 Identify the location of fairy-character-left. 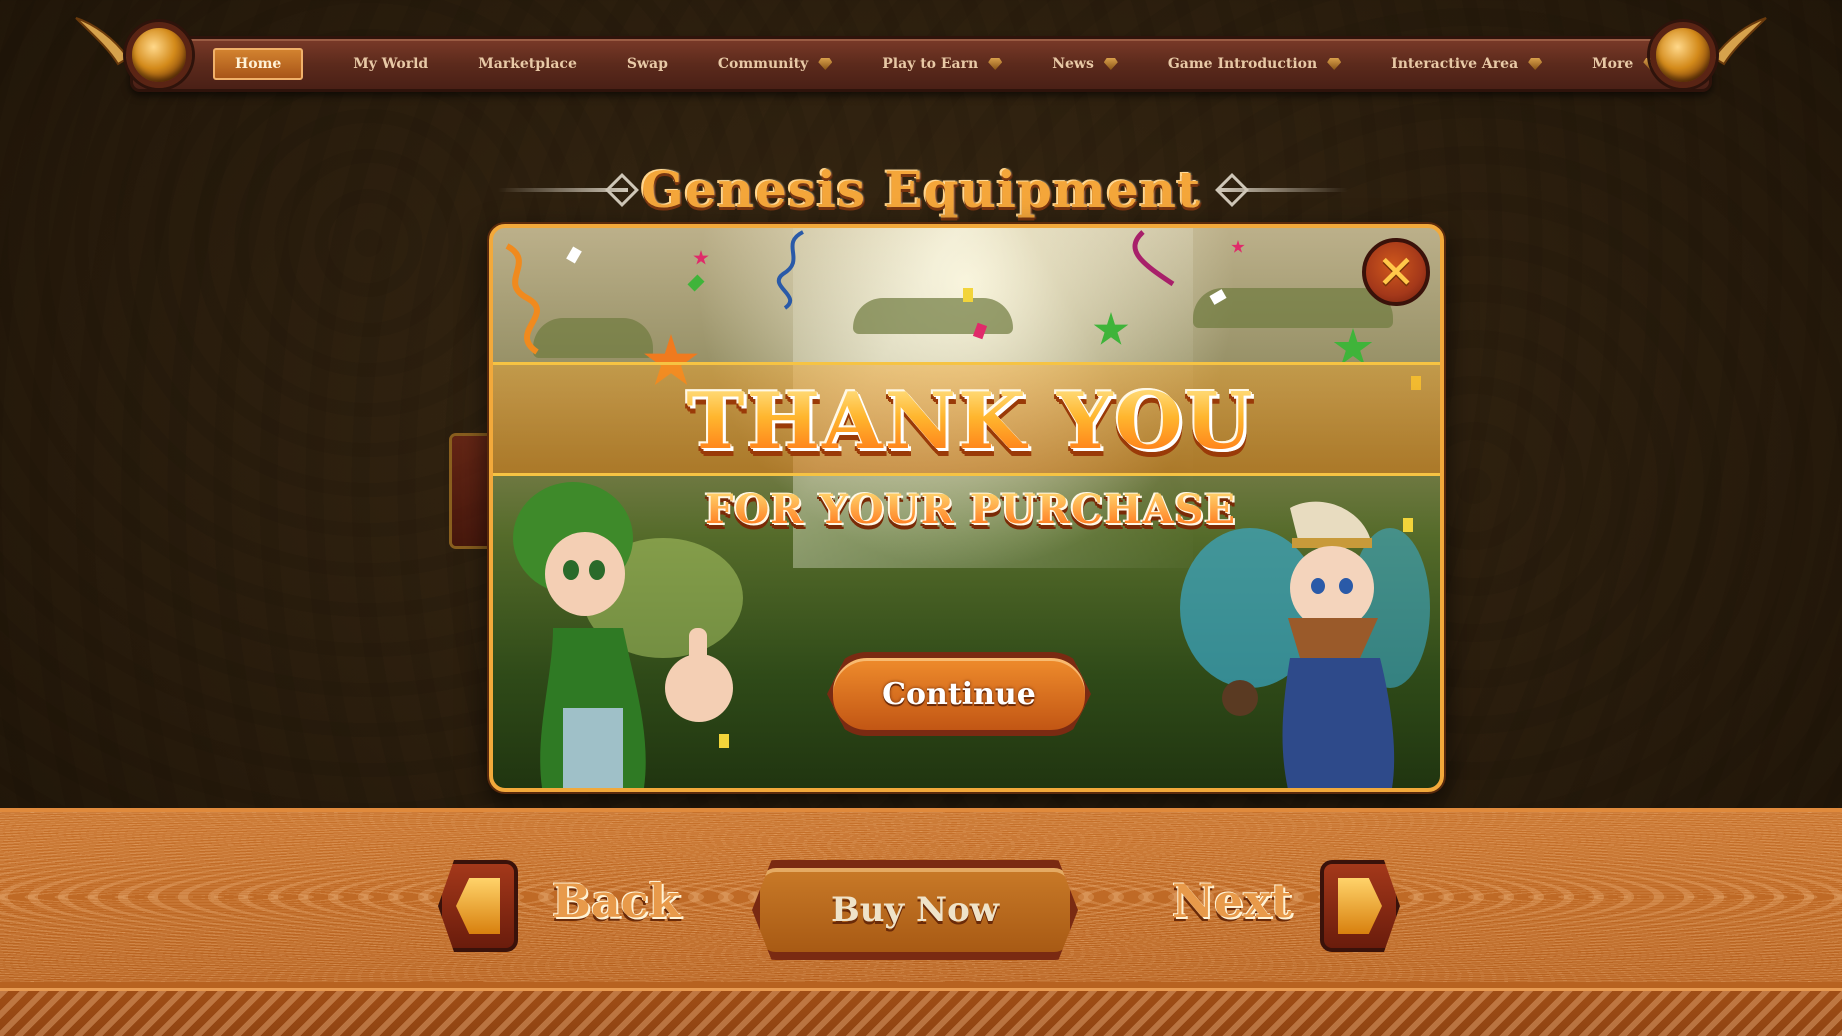
(628, 635).